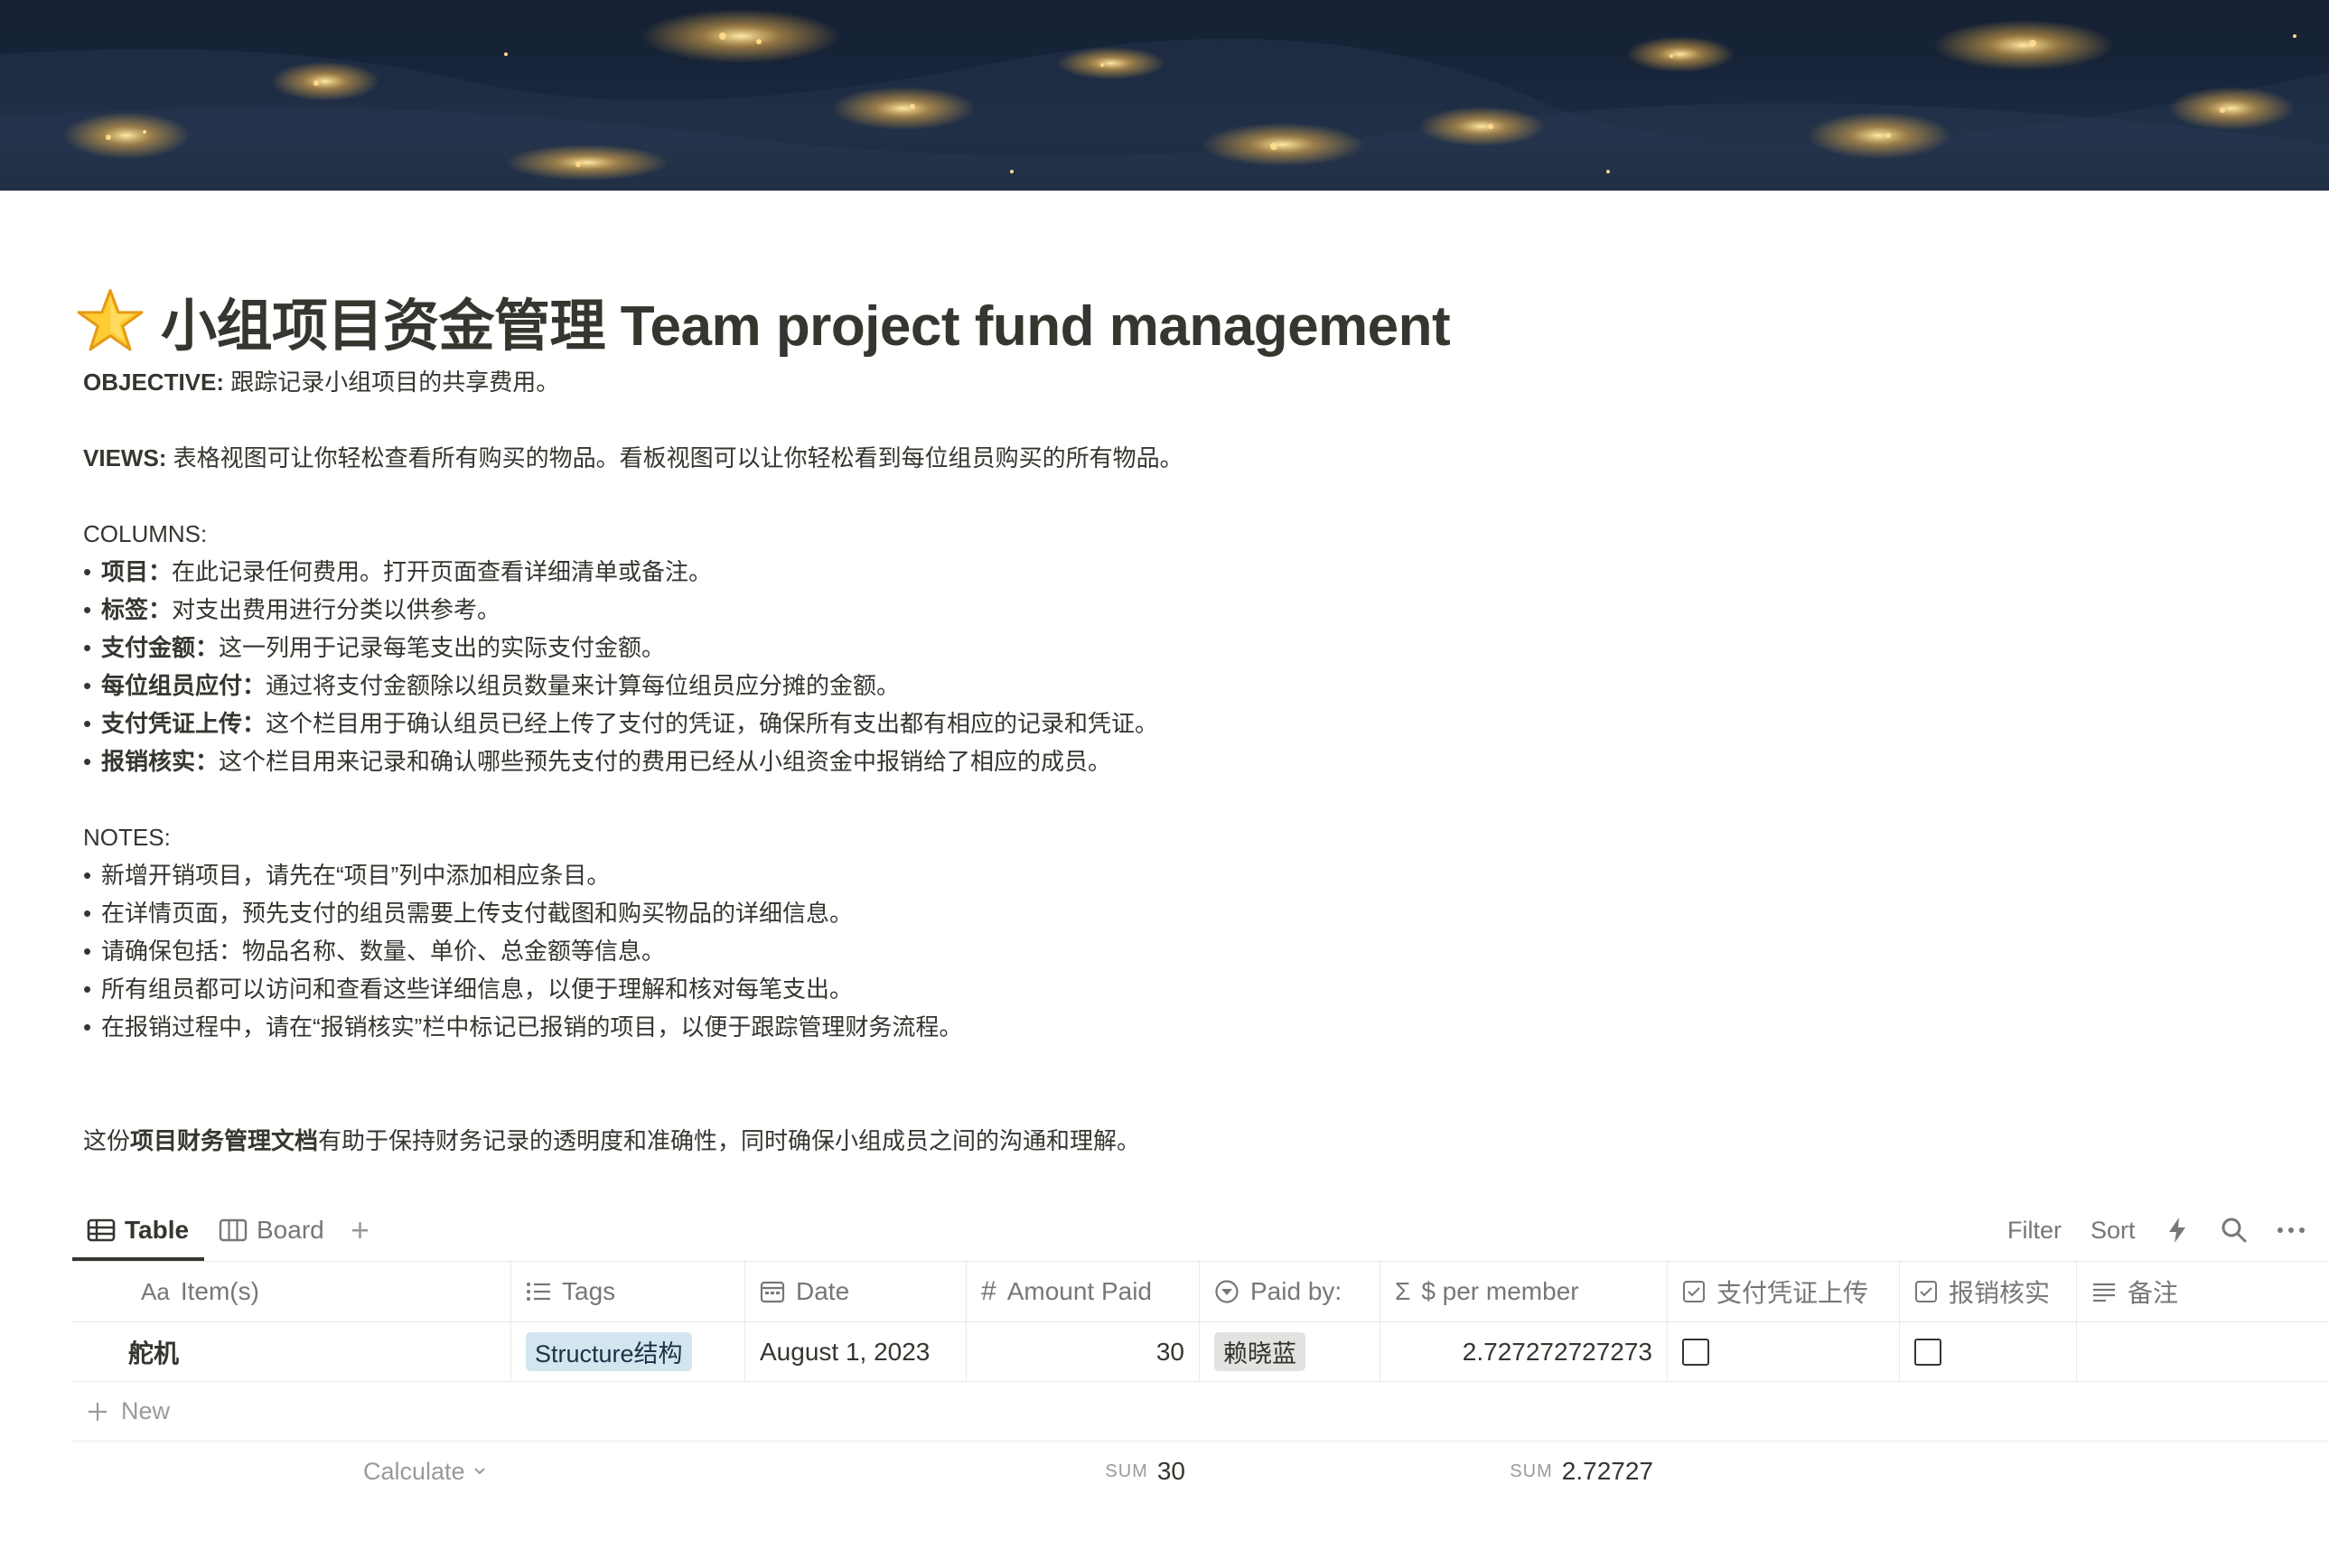  Describe the element at coordinates (806, 320) in the screenshot. I see `page-title: 小组项目资金管理 Team project fund management` at that location.